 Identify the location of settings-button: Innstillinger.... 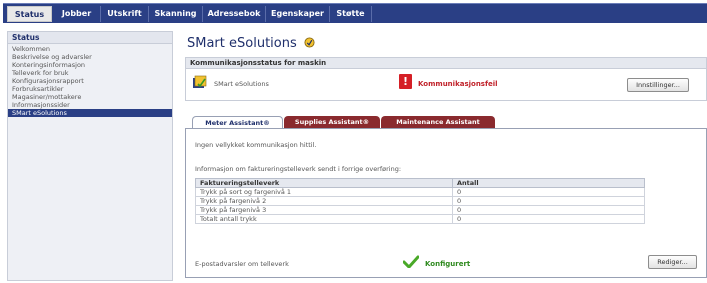
(658, 85).